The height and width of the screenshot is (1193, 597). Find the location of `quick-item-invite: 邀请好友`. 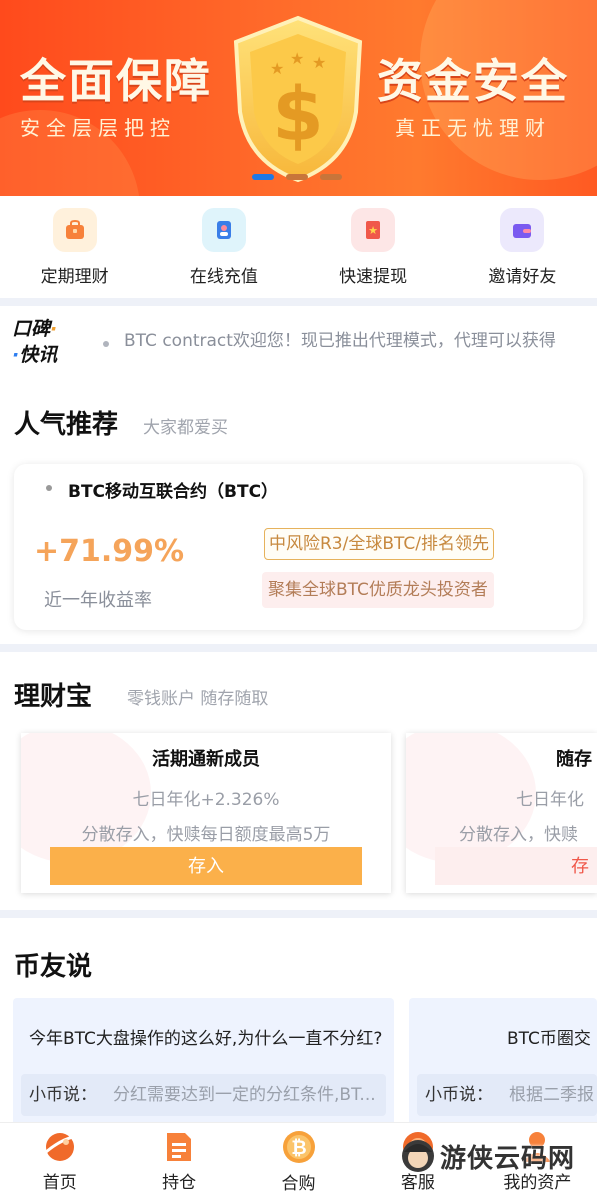

quick-item-invite: 邀请好友 is located at coordinates (522, 247).